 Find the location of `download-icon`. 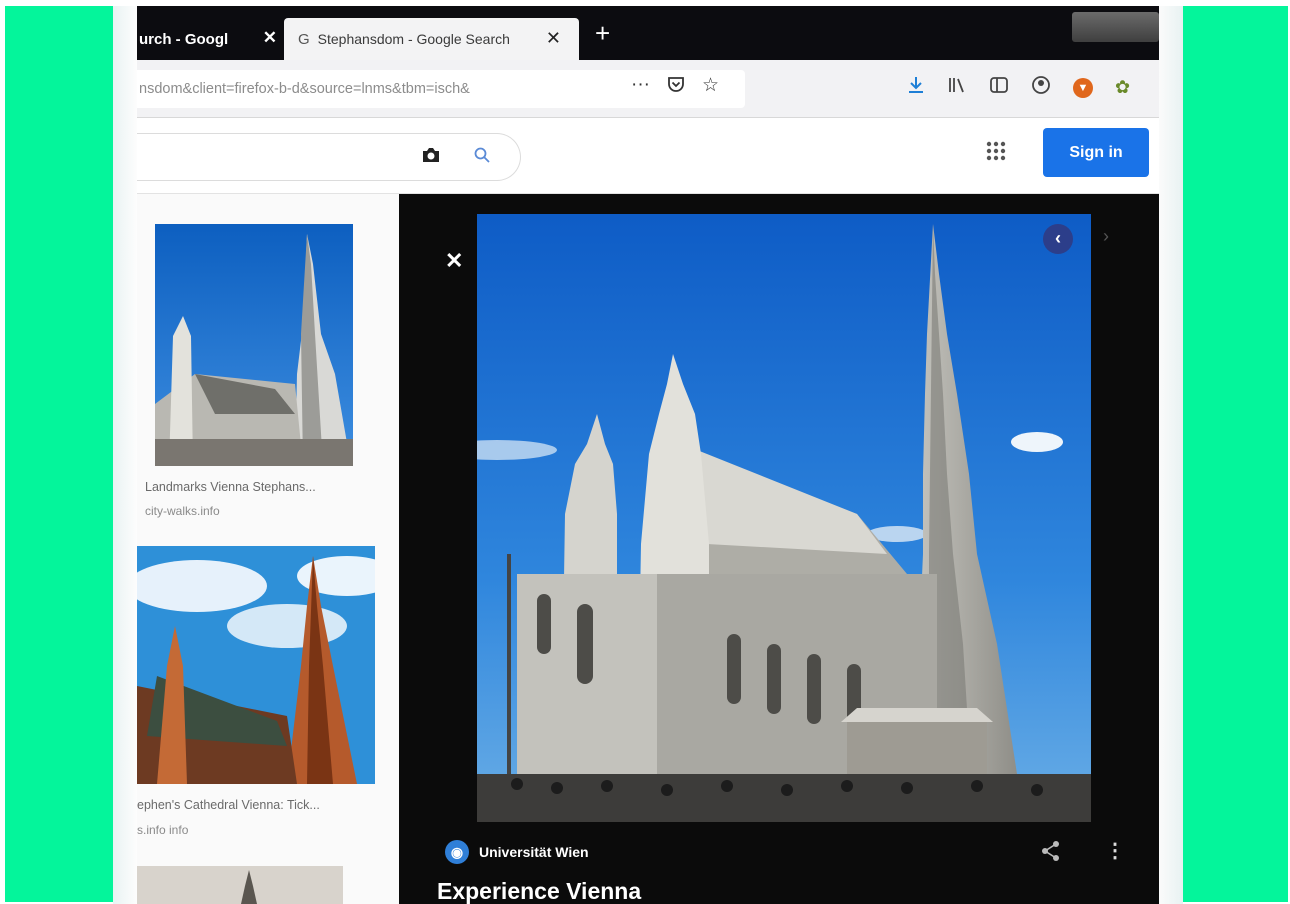

download-icon is located at coordinates (916, 87).